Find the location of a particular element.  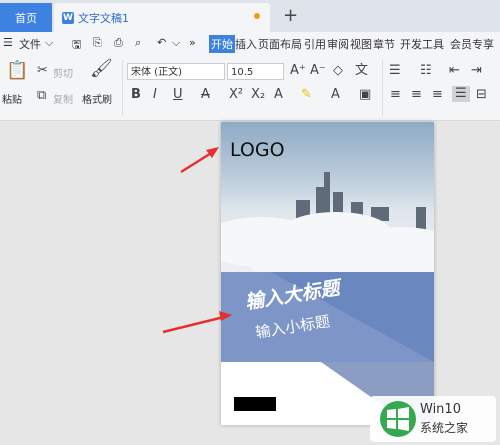

font-color-icon: A is located at coordinates (335, 95).